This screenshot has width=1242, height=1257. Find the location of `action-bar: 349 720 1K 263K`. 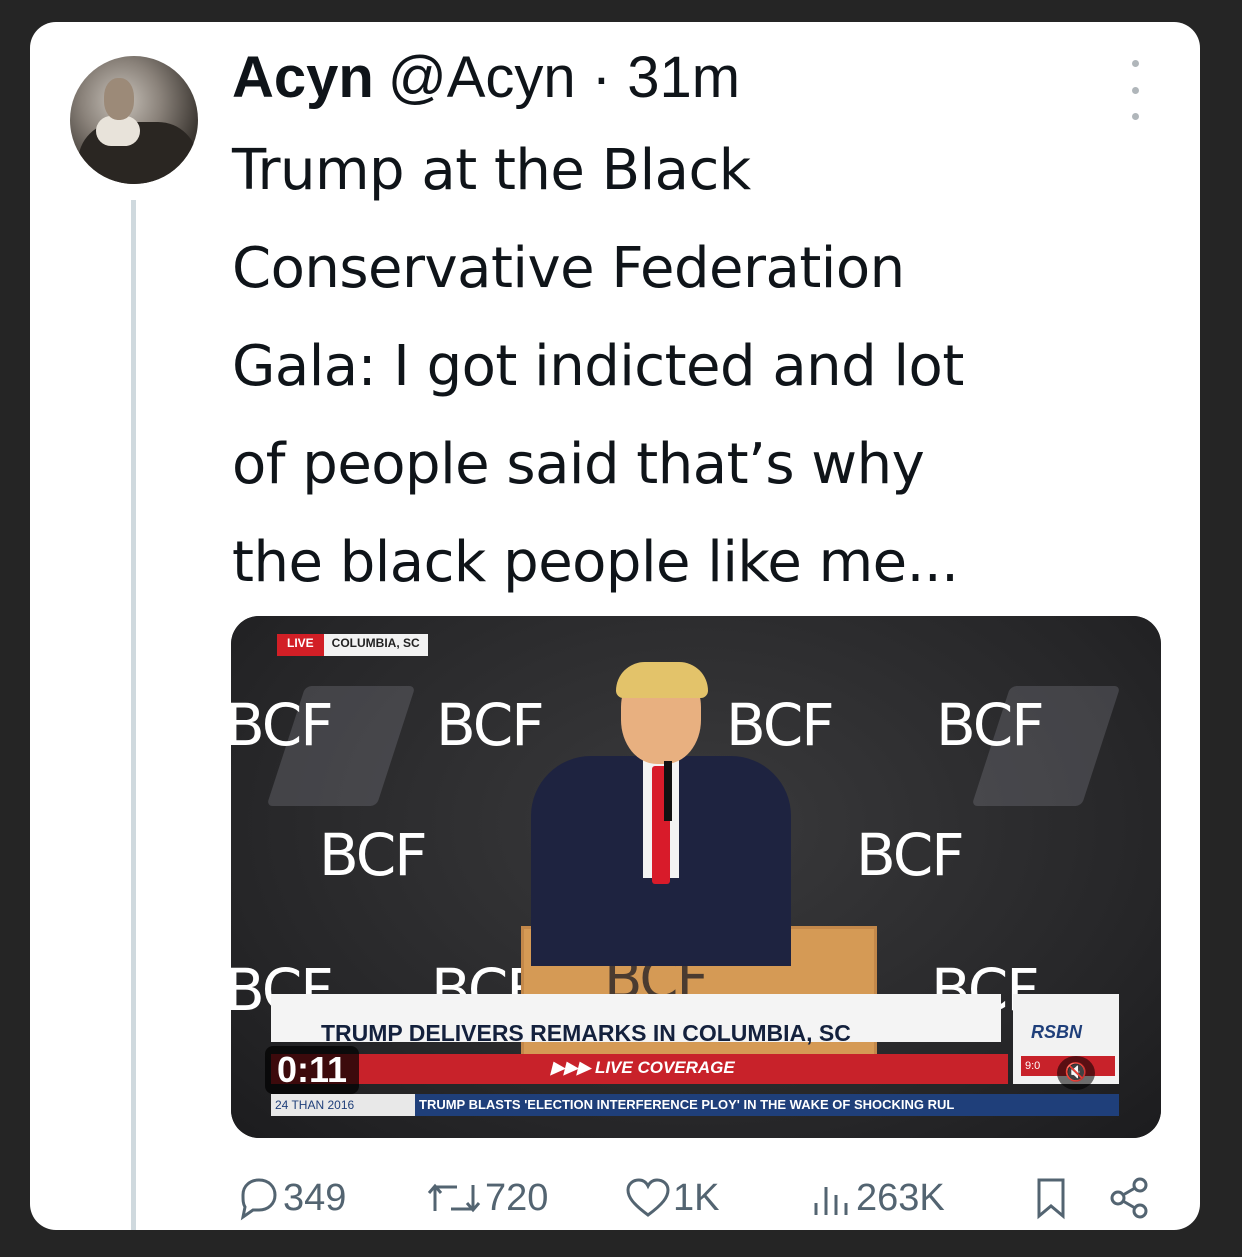

action-bar: 349 720 1K 263K is located at coordinates (693, 1198).